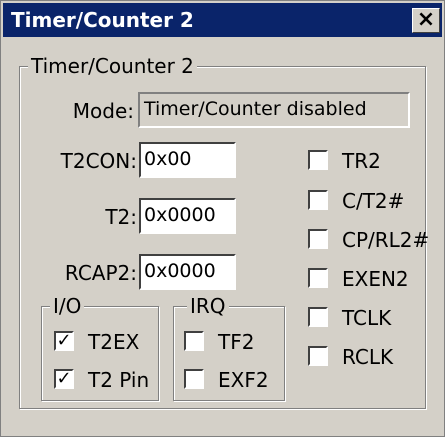 The image size is (445, 437). What do you see at coordinates (187, 216) in the screenshot?
I see `t2-input: 0x0000` at bounding box center [187, 216].